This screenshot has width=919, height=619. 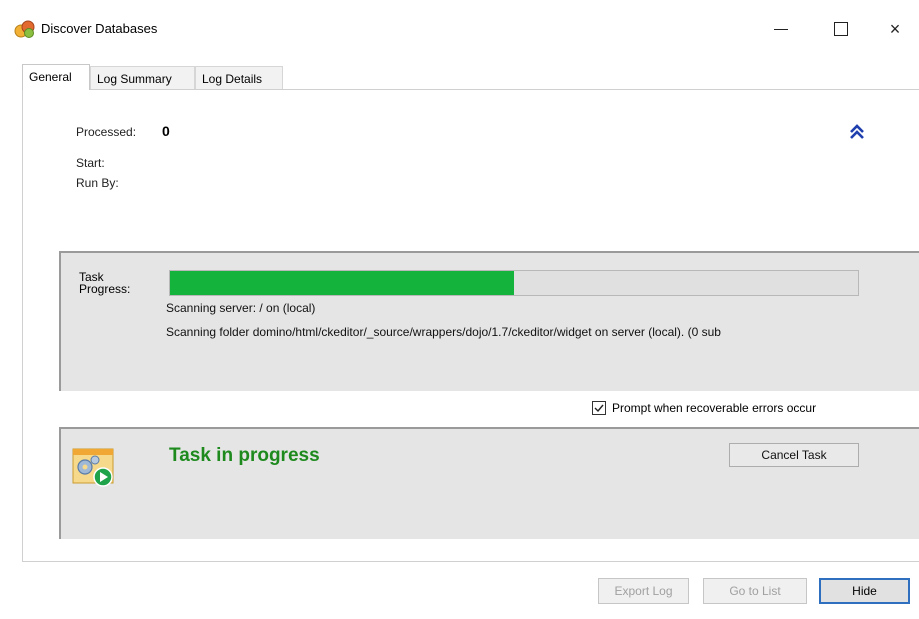 What do you see at coordinates (241, 308) in the screenshot?
I see `scanning-server-text: Scanning server: / on (local)` at bounding box center [241, 308].